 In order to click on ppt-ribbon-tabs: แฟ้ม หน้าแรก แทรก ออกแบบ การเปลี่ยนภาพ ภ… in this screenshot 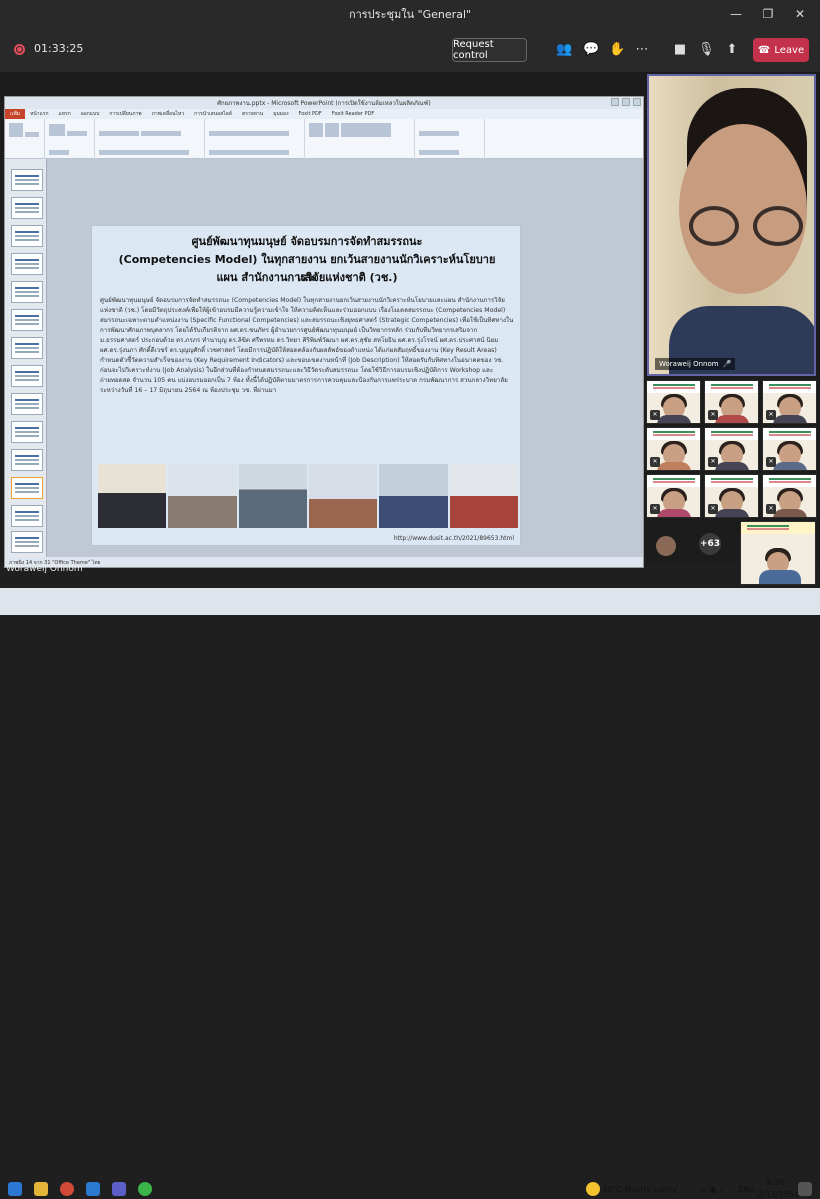, I will do `click(324, 114)`.